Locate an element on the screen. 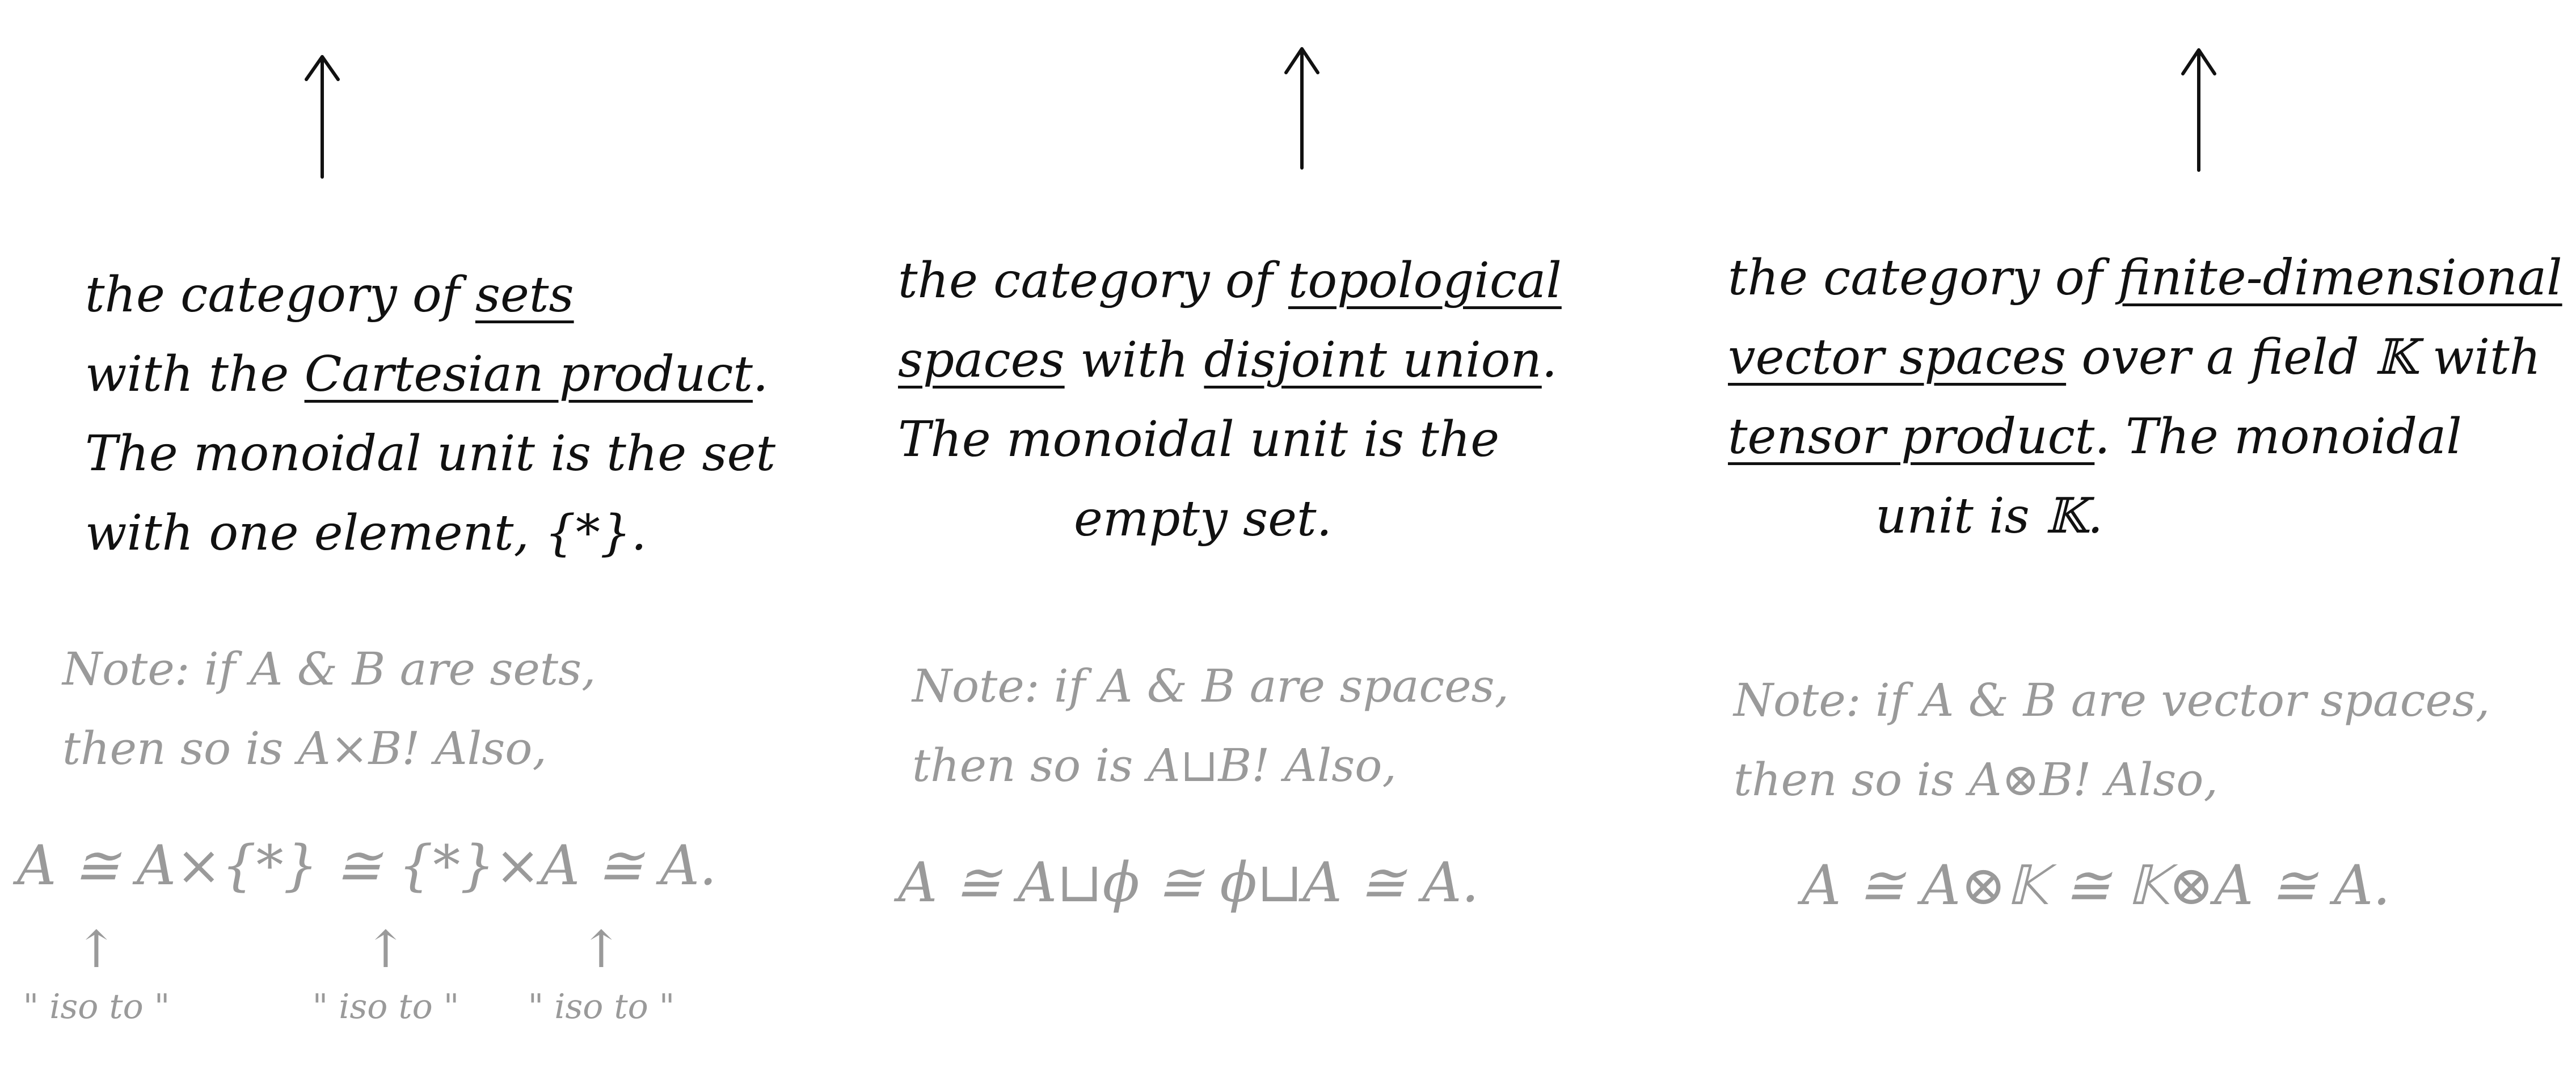  description-line-4: unit is 𝕂. is located at coordinates (1989, 516).